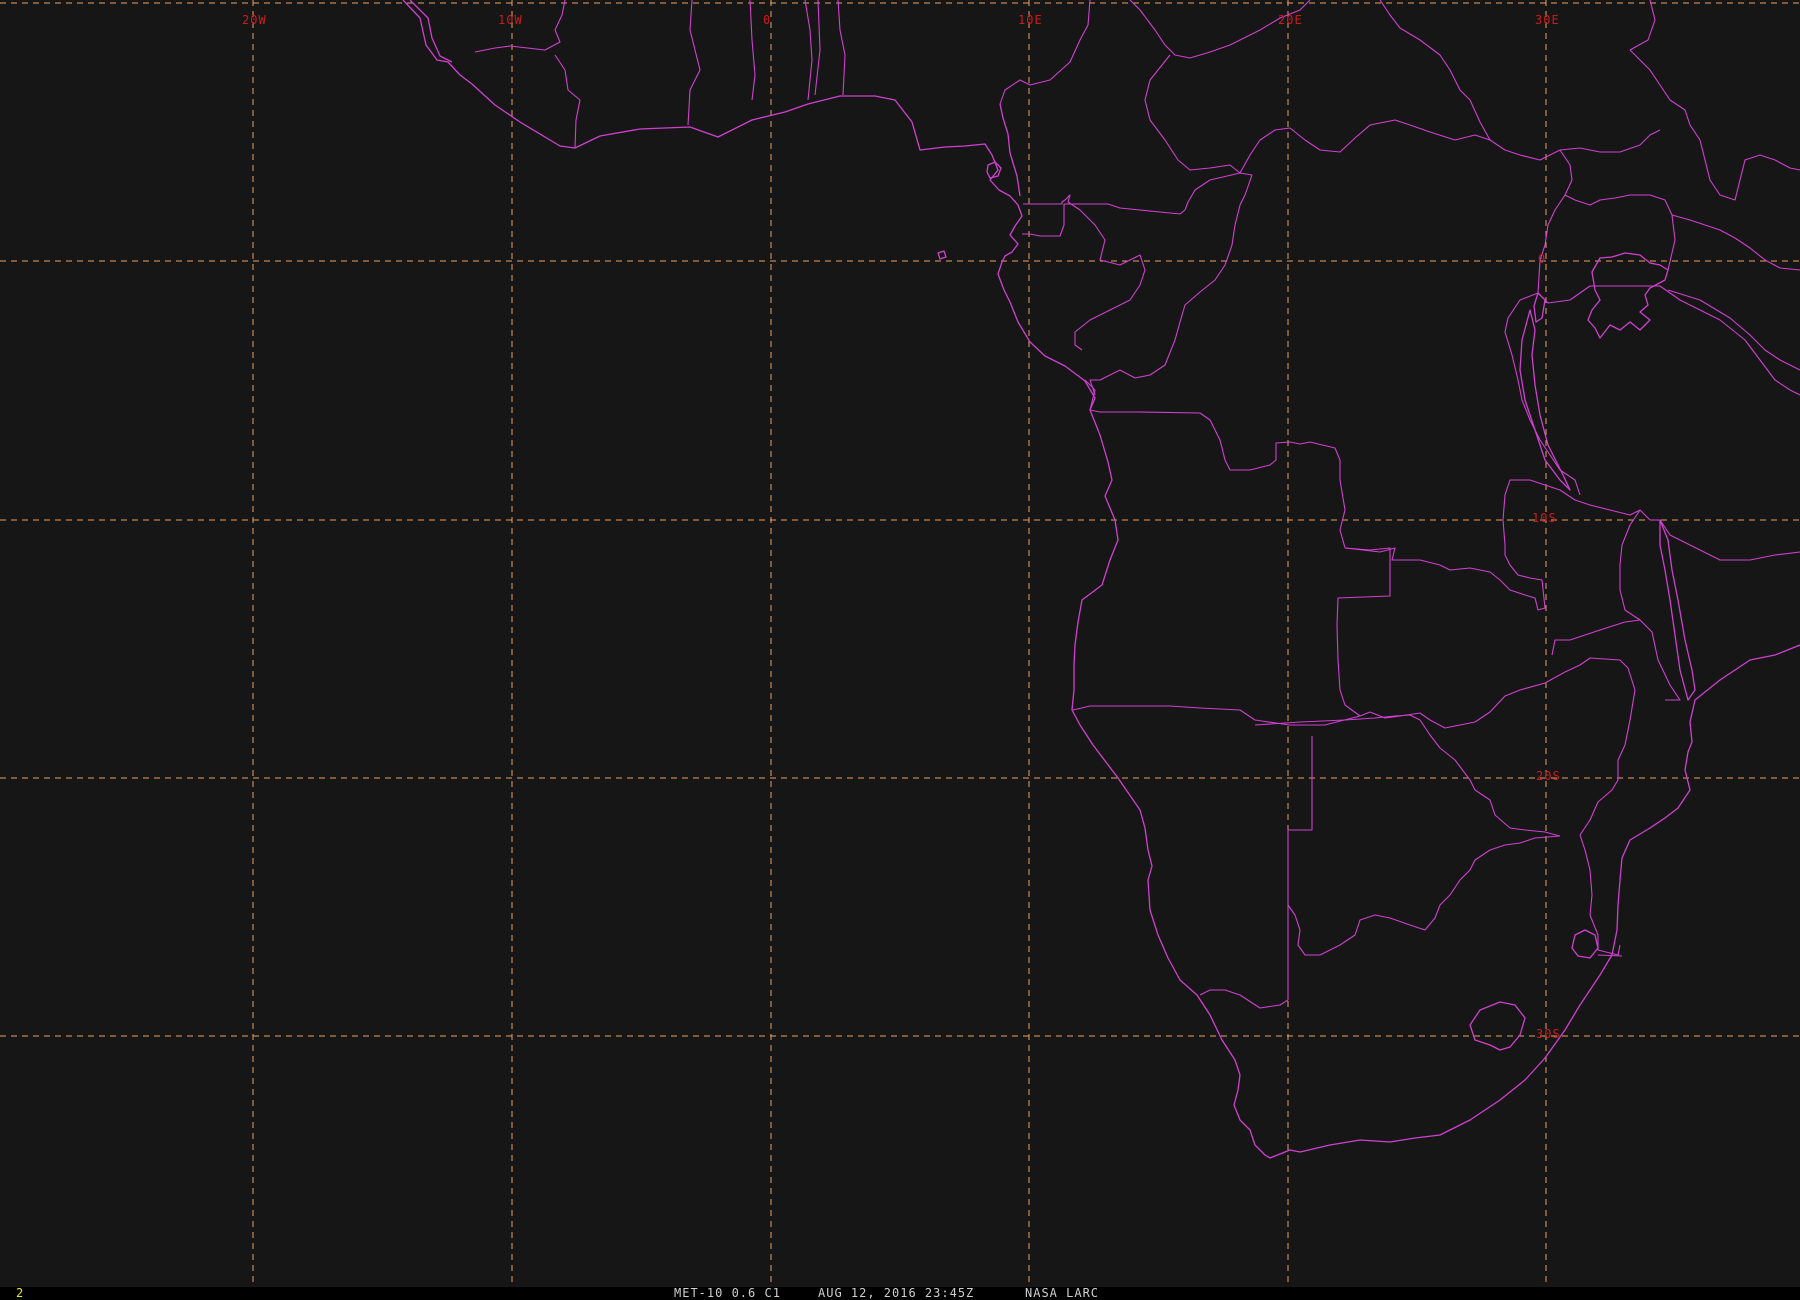 The height and width of the screenshot is (1300, 1800). What do you see at coordinates (1548, 776) in the screenshot?
I see `lat-label-20s: 20S` at bounding box center [1548, 776].